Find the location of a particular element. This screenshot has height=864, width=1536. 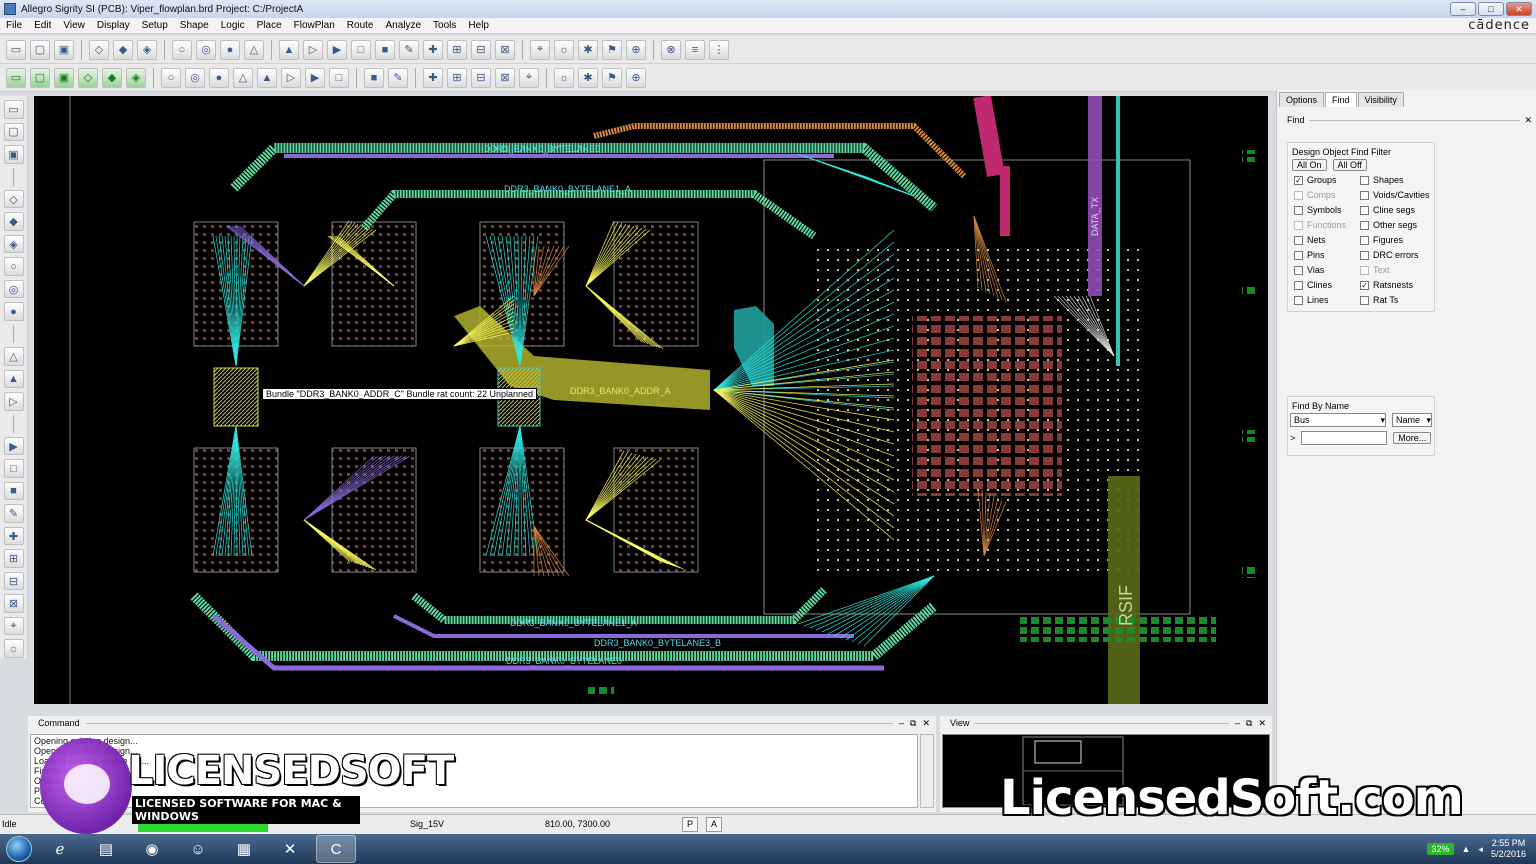

filter-symbols: Symbols is located at coordinates (1327, 210).